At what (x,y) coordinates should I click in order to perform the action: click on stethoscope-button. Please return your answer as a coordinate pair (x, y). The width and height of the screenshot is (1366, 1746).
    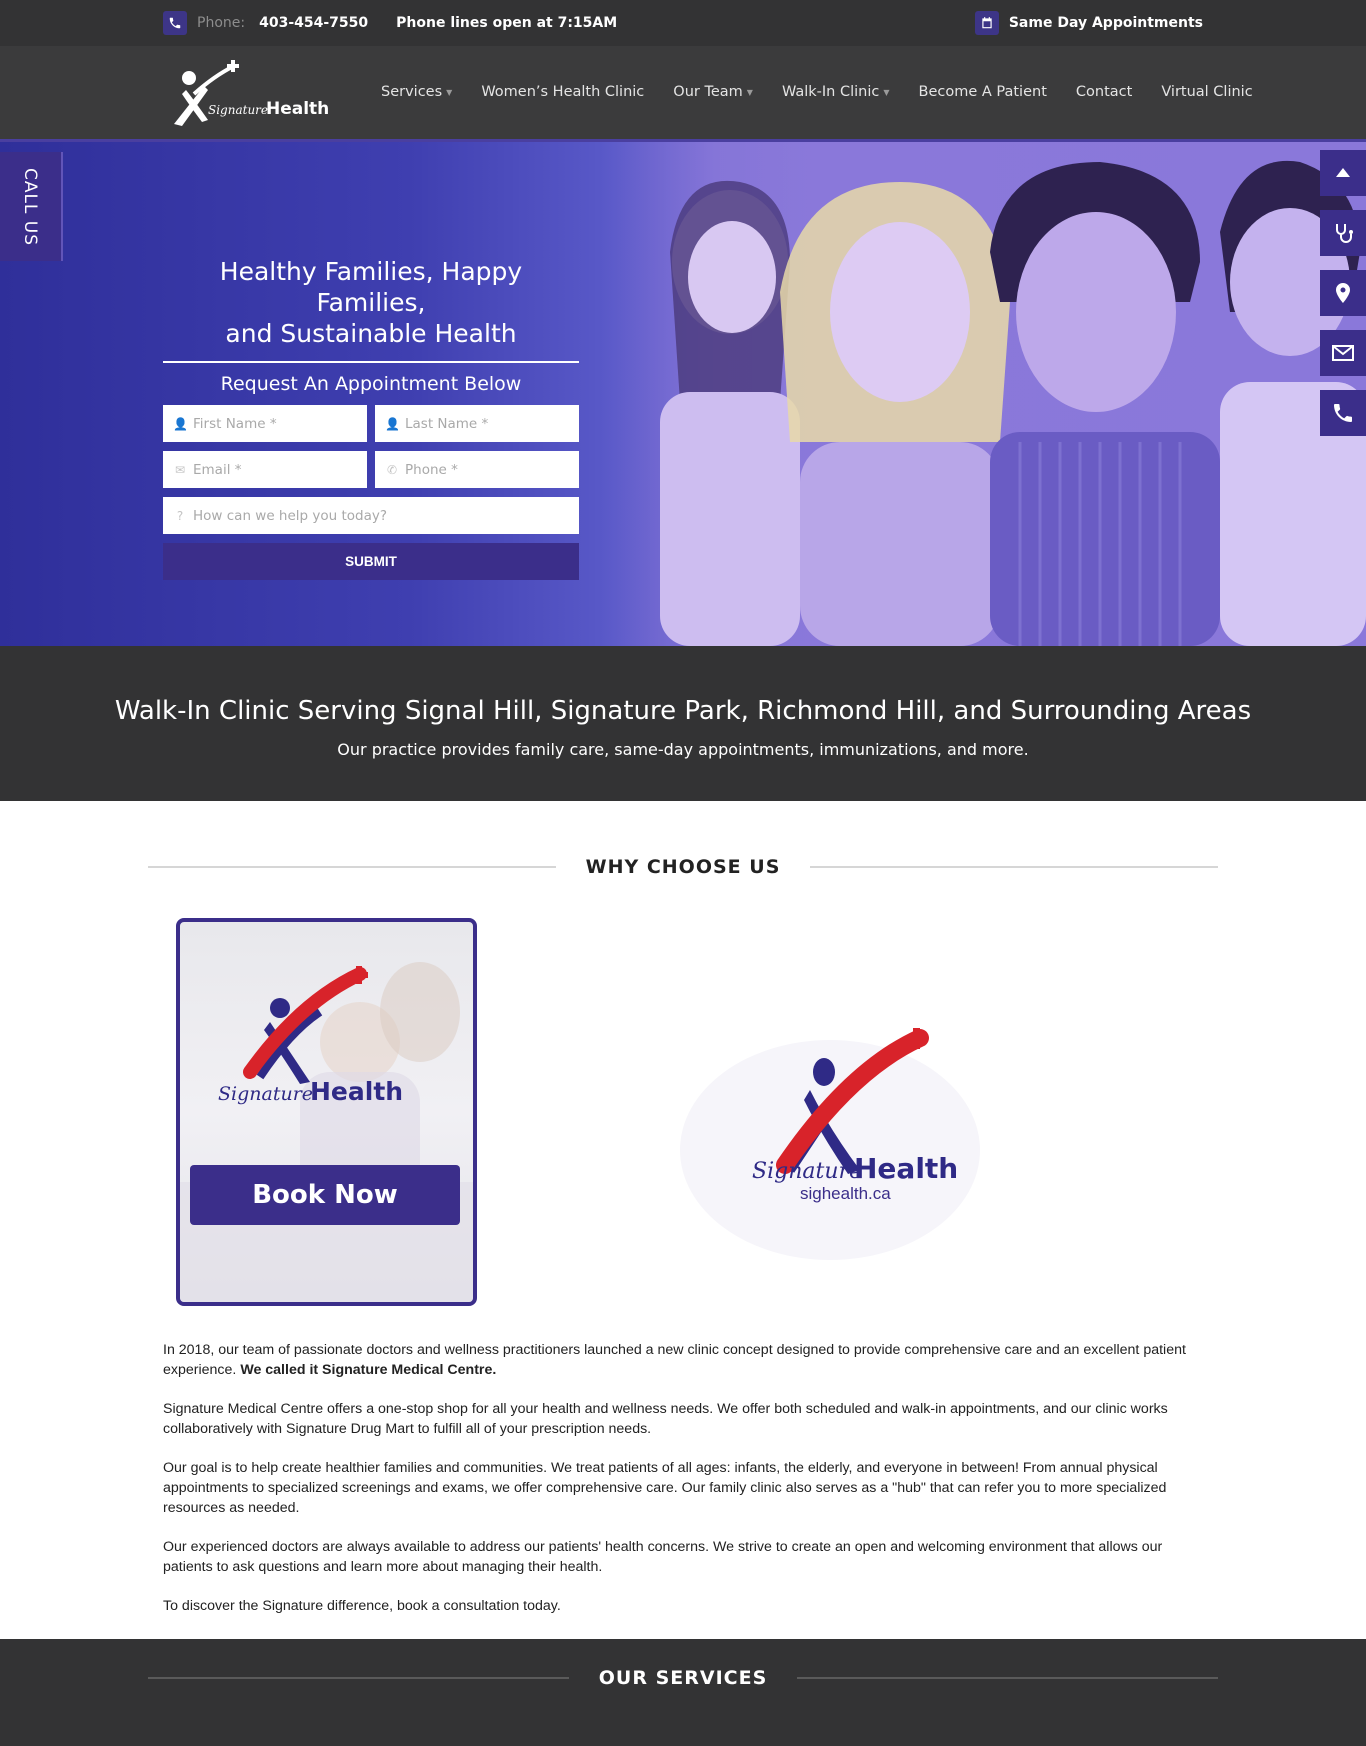
    Looking at the image, I should click on (1343, 233).